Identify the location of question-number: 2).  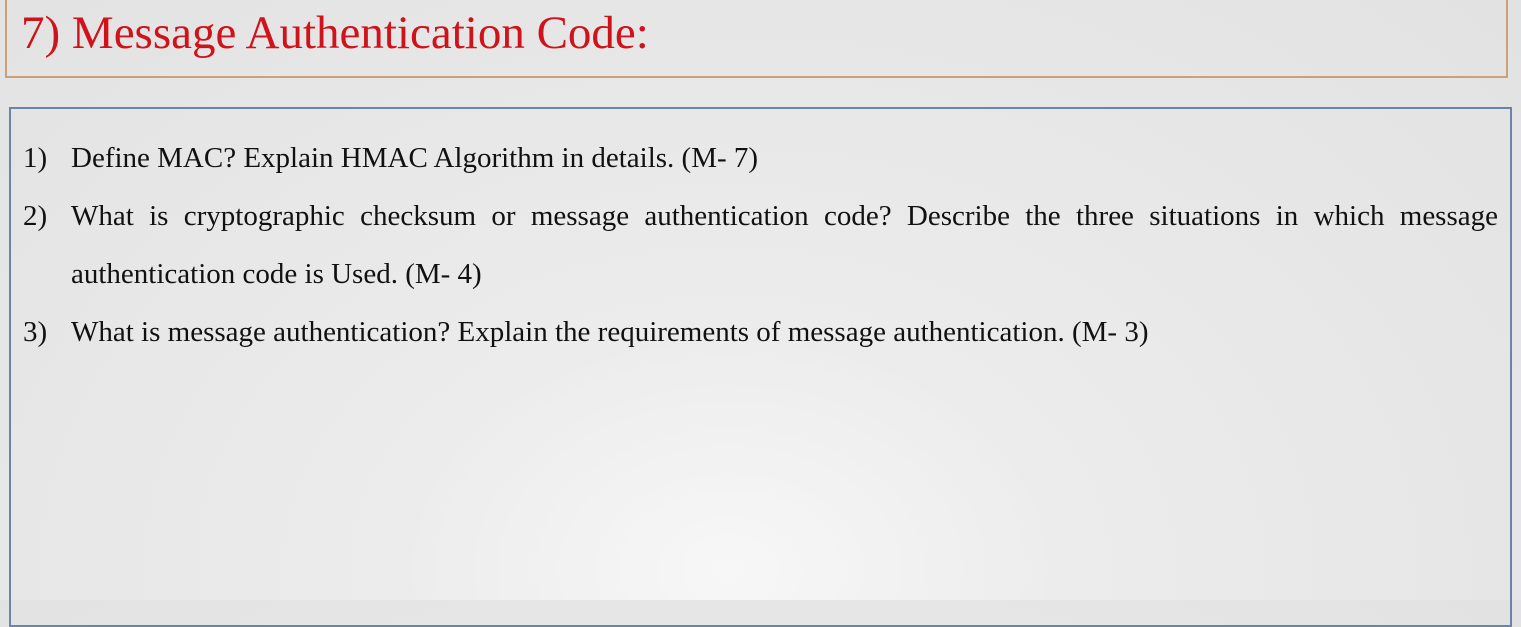
(35, 216).